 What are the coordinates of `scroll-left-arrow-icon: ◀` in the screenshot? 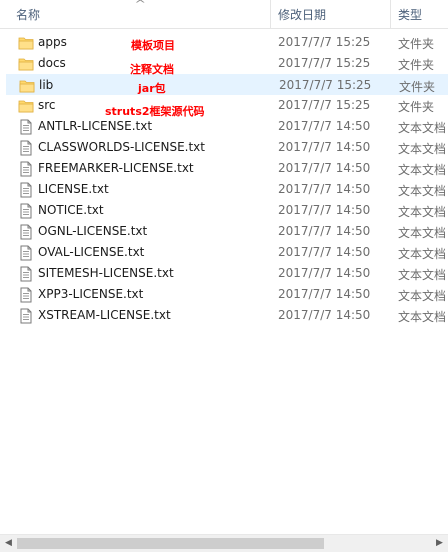 It's located at (8, 543).